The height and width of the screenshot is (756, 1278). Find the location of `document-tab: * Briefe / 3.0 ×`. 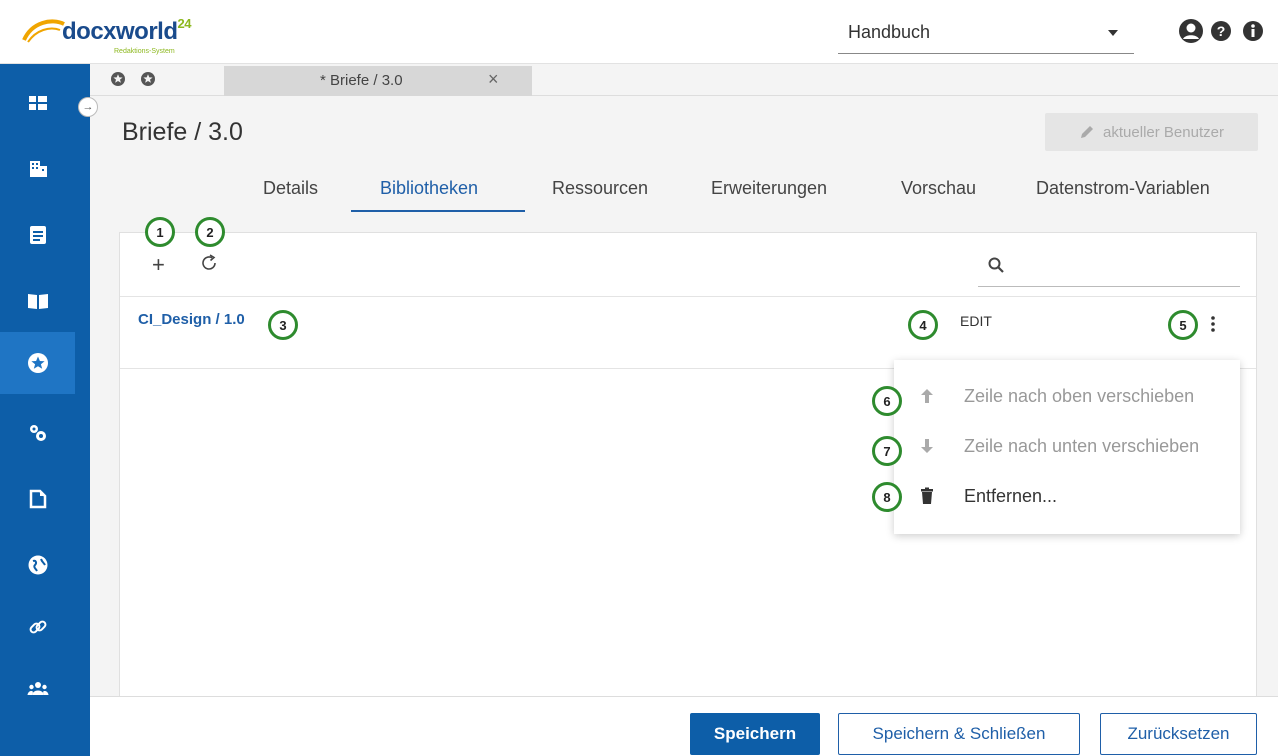

document-tab: * Briefe / 3.0 × is located at coordinates (378, 81).